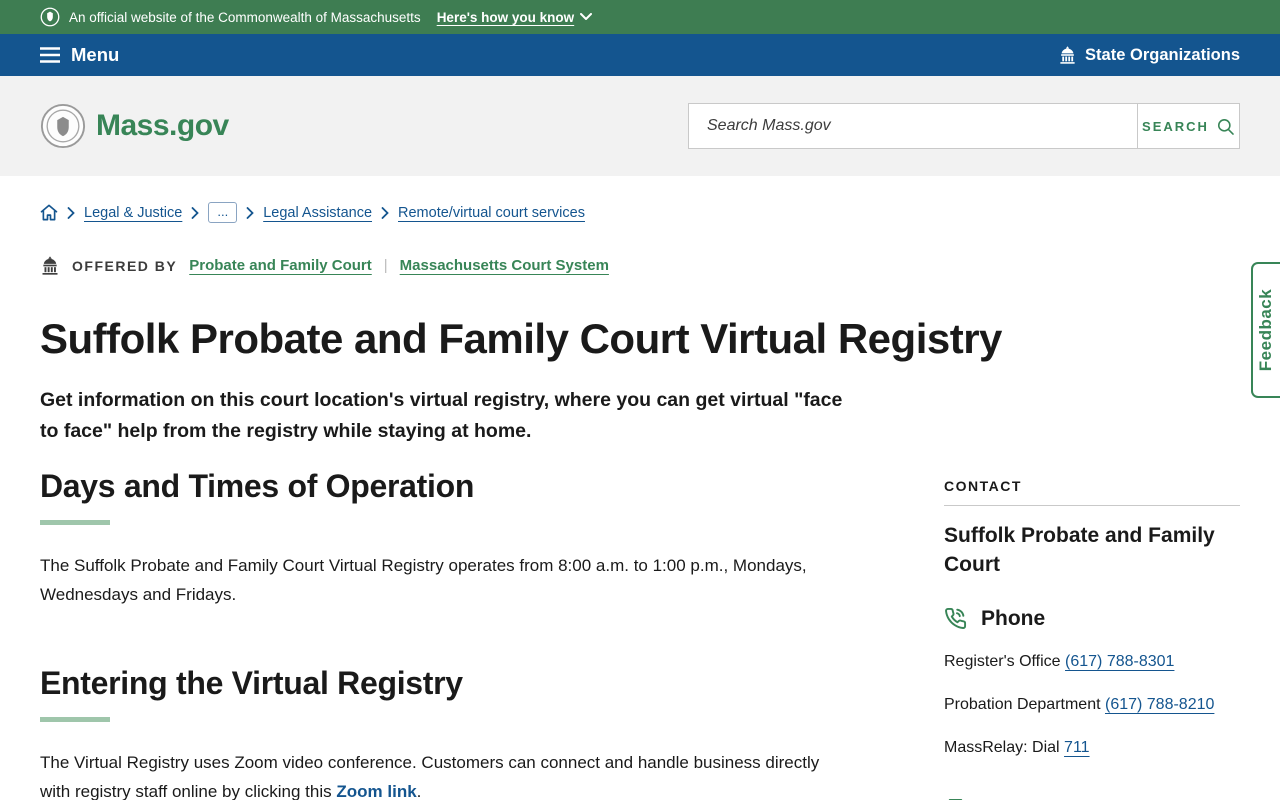  Describe the element at coordinates (1079, 549) in the screenshot. I see `contact-org-name: Suffolk Probate and Family Court` at that location.